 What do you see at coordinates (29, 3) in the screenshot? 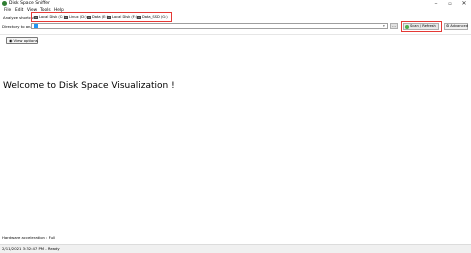
I see `window-title: Disk Space Sniffer` at bounding box center [29, 3].